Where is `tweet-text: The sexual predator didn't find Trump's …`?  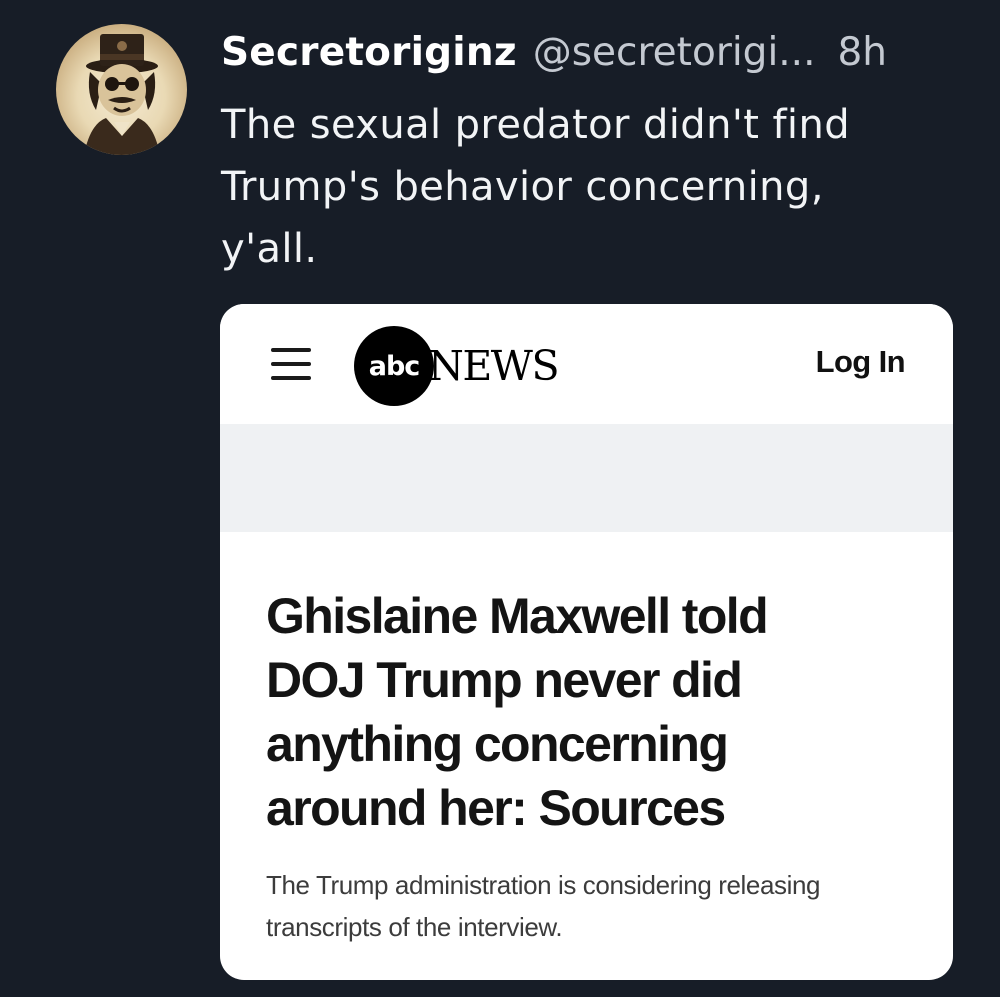
tweet-text: The sexual predator didn't find Trump's … is located at coordinates (535, 187).